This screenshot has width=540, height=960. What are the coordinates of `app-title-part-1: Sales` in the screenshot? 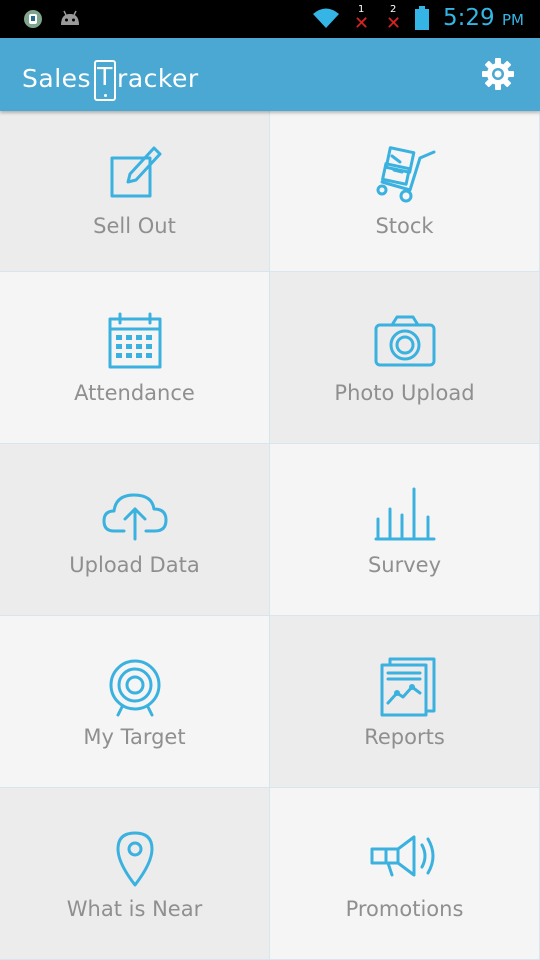 It's located at (57, 78).